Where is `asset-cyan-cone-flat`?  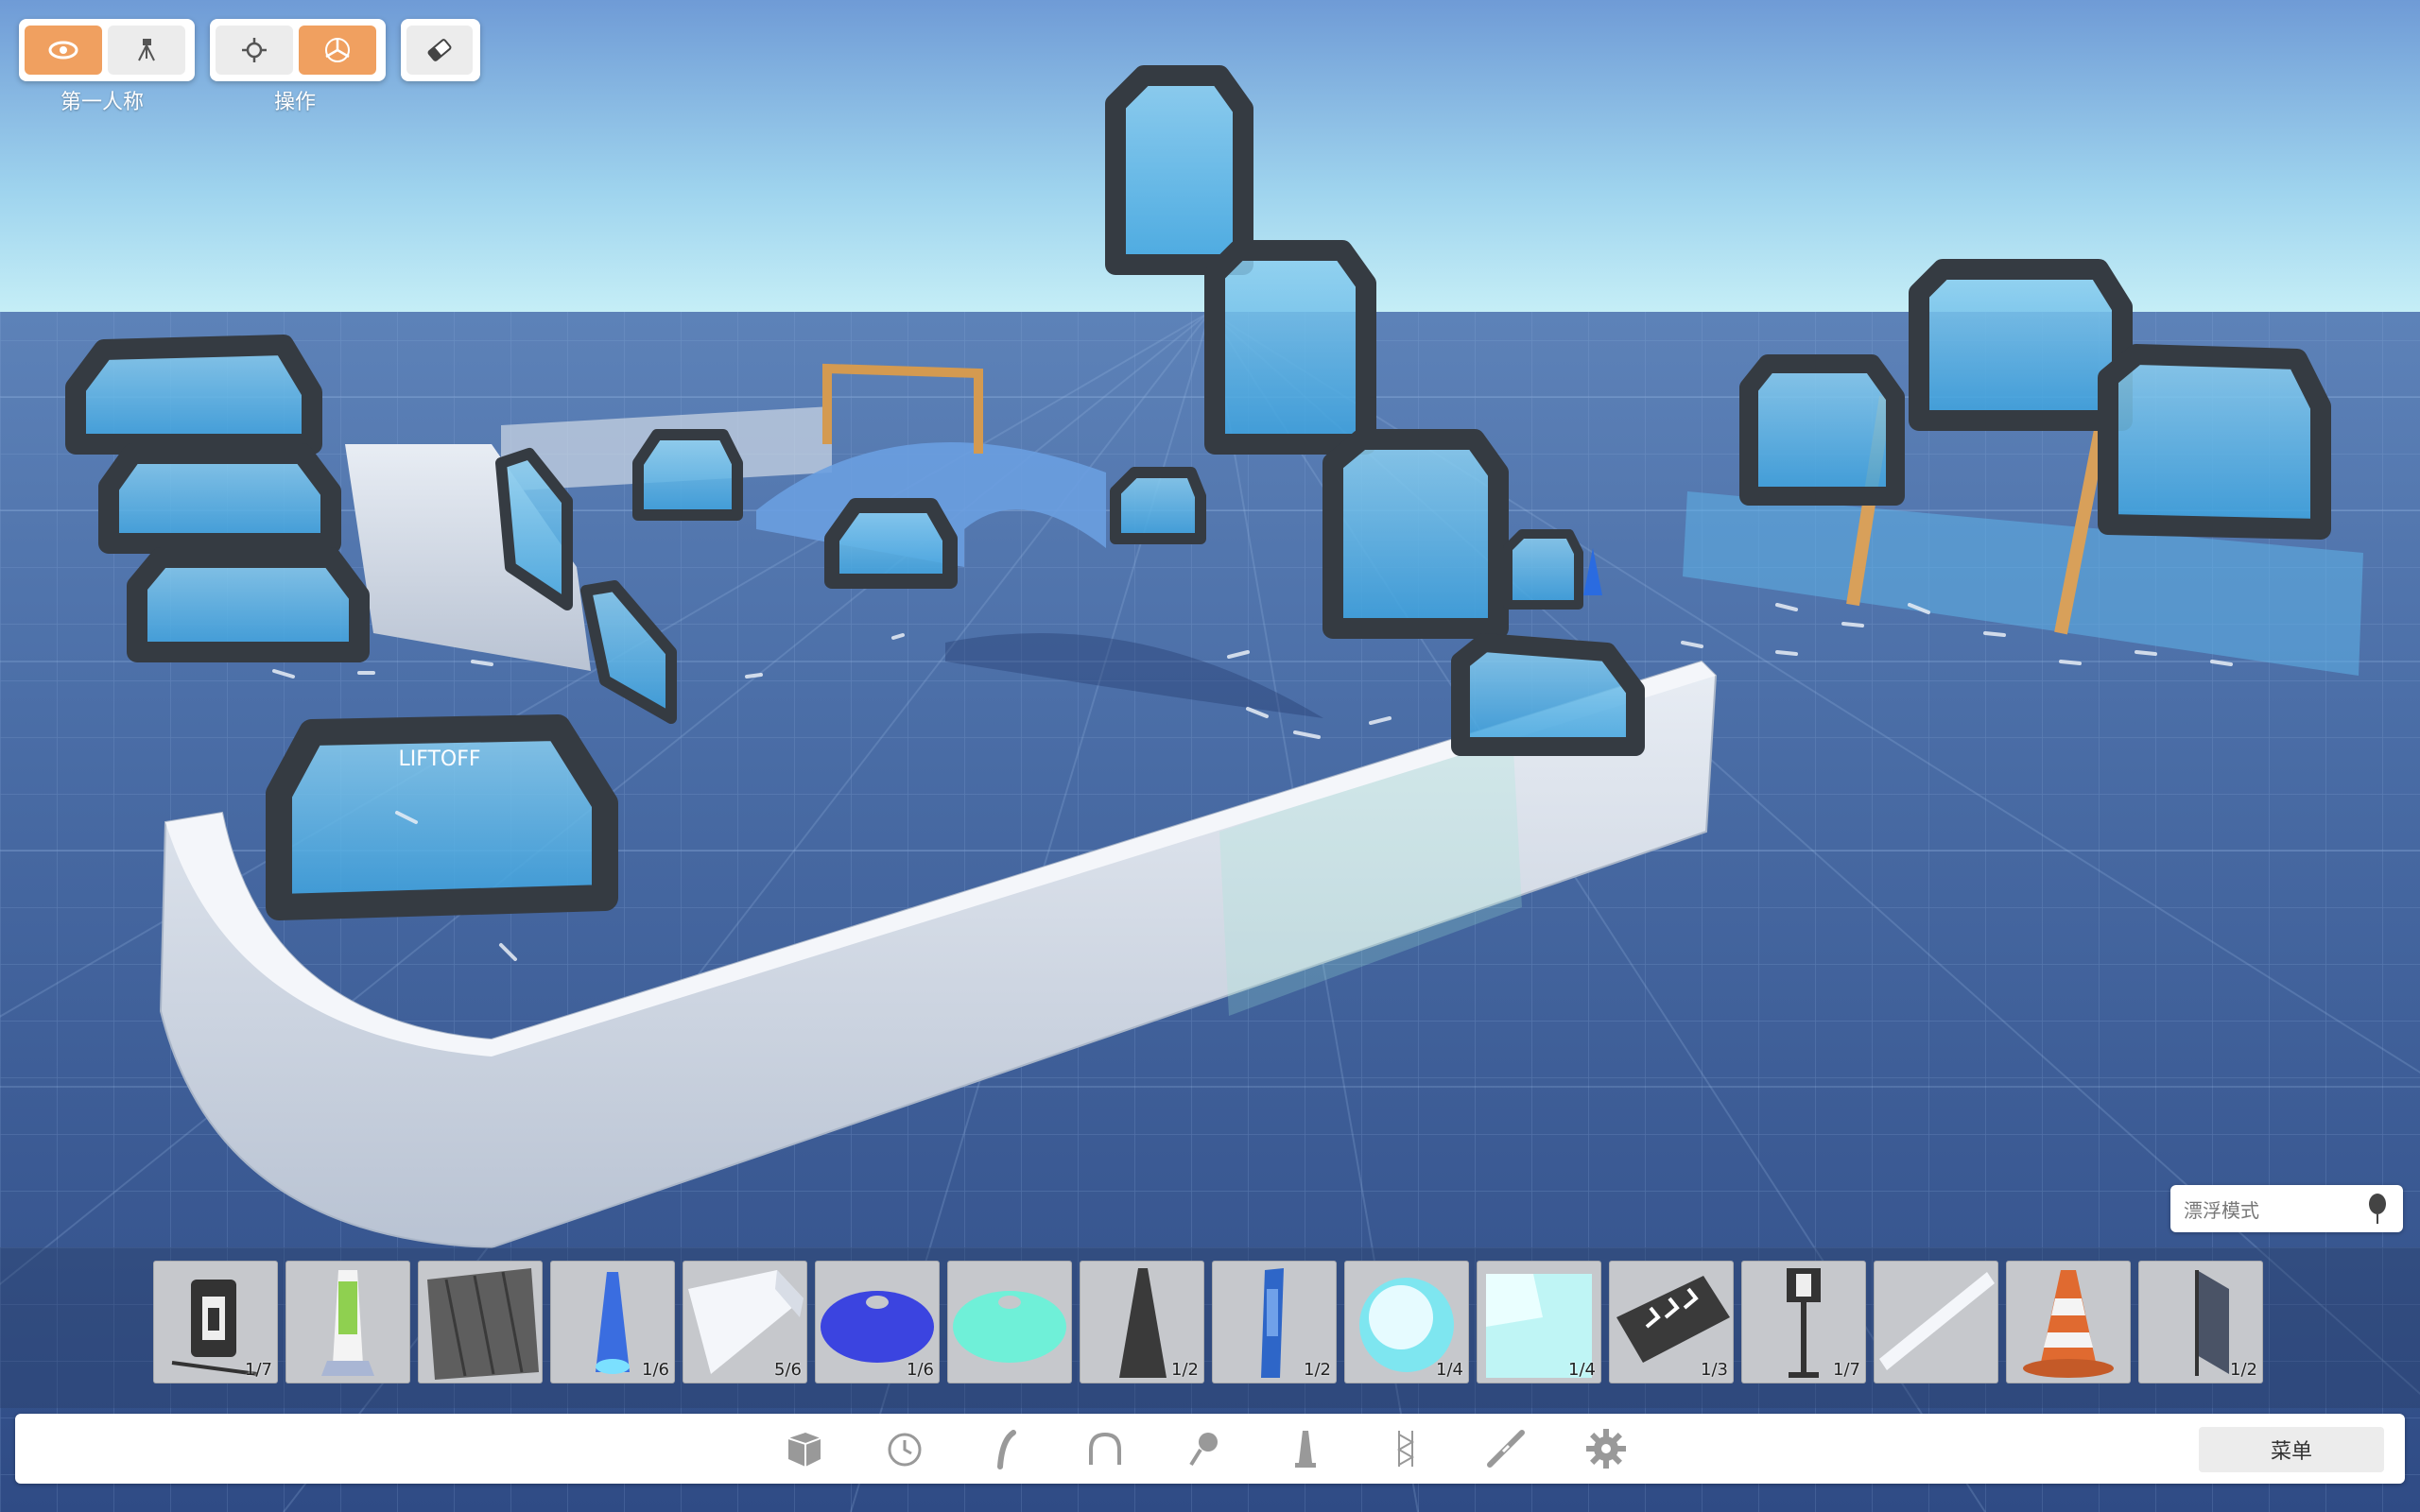
asset-cyan-cone-flat is located at coordinates (1009, 1322).